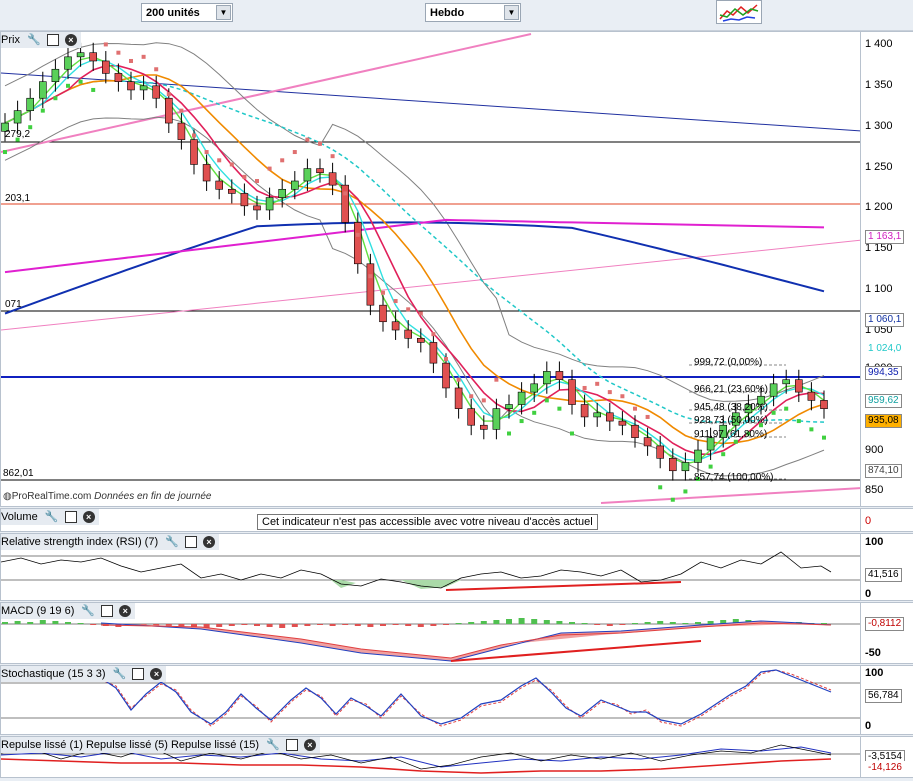 Image resolution: width=913 pixels, height=781 pixels. Describe the element at coordinates (19, 517) in the screenshot. I see `volume-panel-title: Volume` at that location.